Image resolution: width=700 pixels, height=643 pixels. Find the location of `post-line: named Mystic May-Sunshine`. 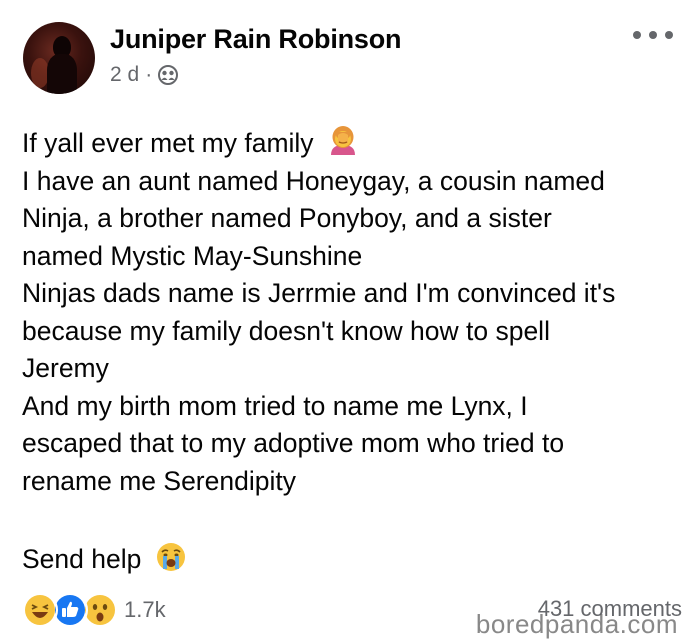

post-line: named Mystic May-Sunshine is located at coordinates (192, 255).